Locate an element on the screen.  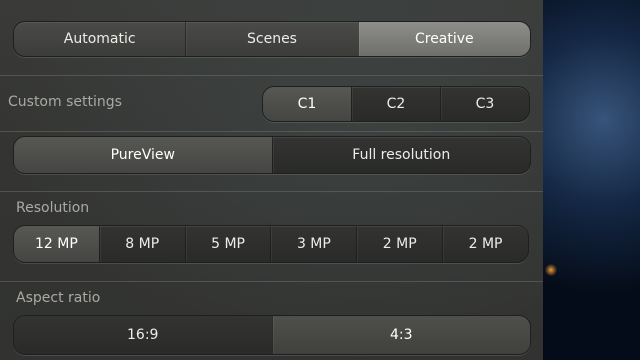
custom-settings-label: Custom settings is located at coordinates (65, 102).